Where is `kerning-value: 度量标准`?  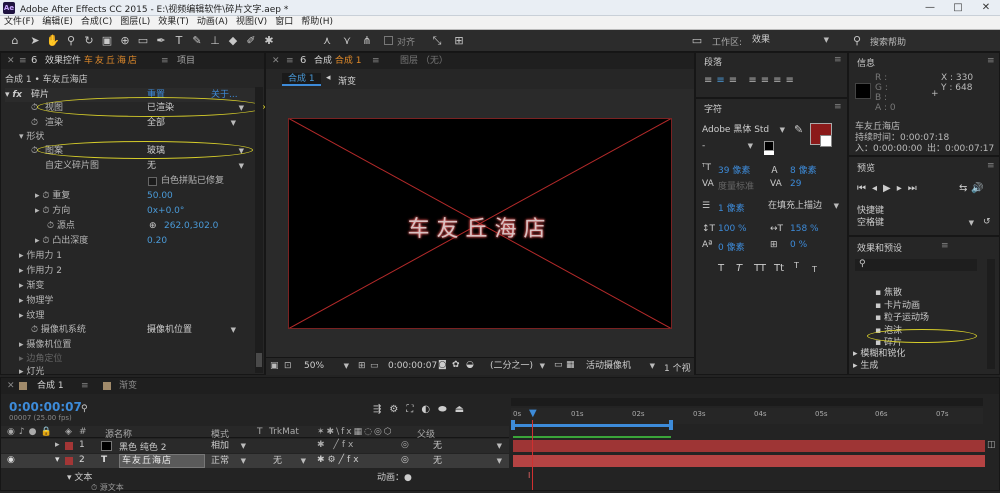
kerning-value: 度量标准 is located at coordinates (736, 185).